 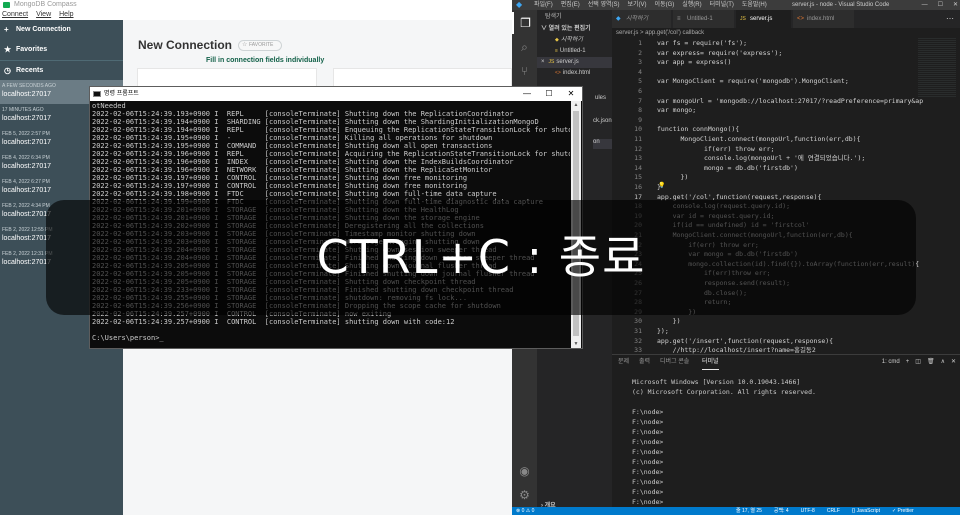 I want to click on sidebar-recents: ◷ Recents, so click(x=61, y=70).